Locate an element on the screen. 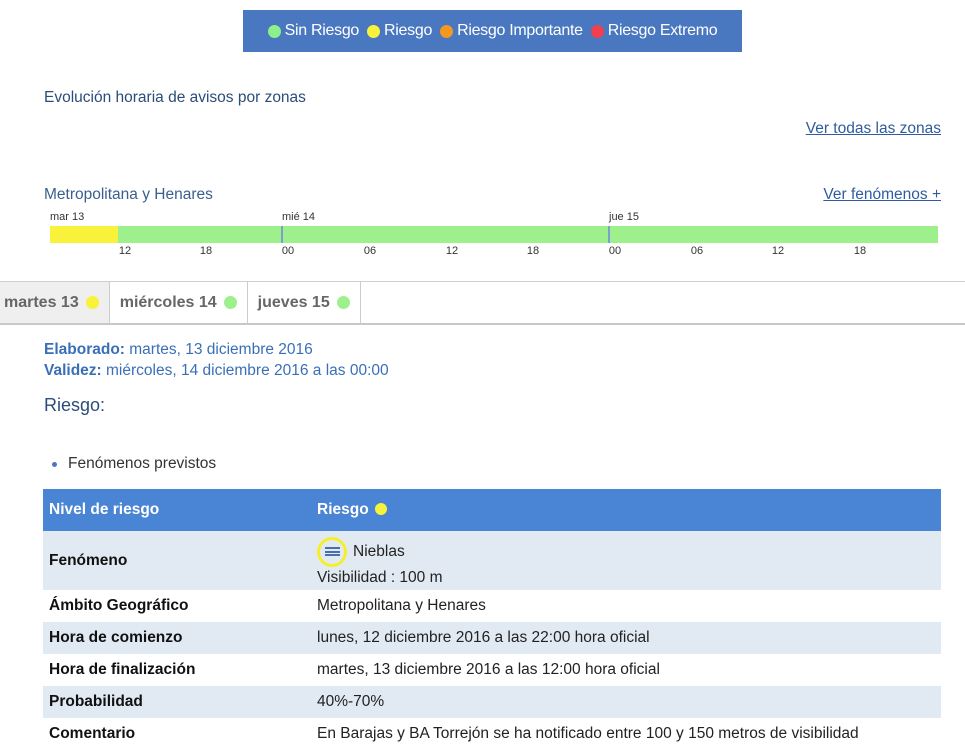 The width and height of the screenshot is (965, 756). table-header-label: Nivel de riesgo is located at coordinates (177, 510).